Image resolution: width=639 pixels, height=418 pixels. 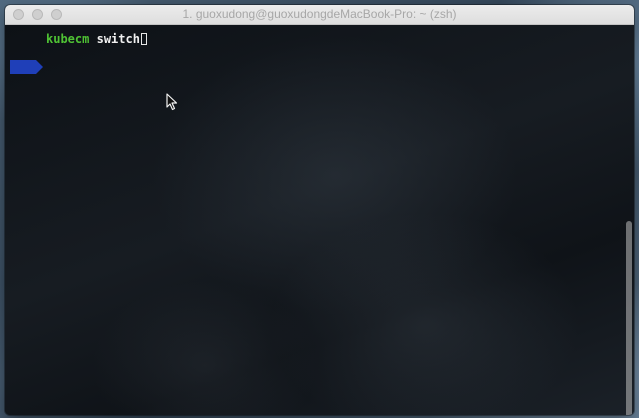 What do you see at coordinates (92, 39) in the screenshot?
I see `command-separator` at bounding box center [92, 39].